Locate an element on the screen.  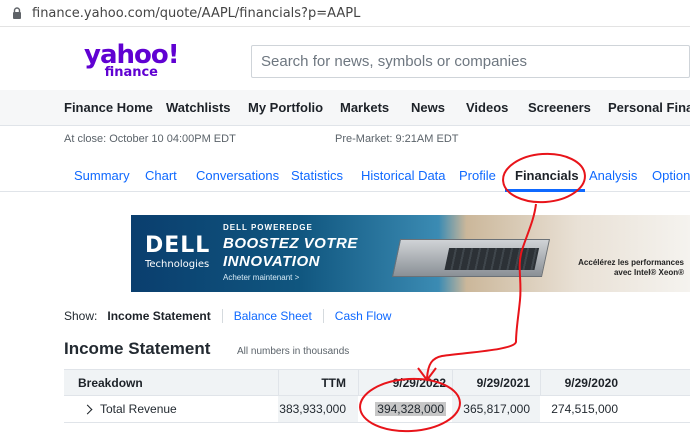
nav-videos: Videos is located at coordinates (487, 107).